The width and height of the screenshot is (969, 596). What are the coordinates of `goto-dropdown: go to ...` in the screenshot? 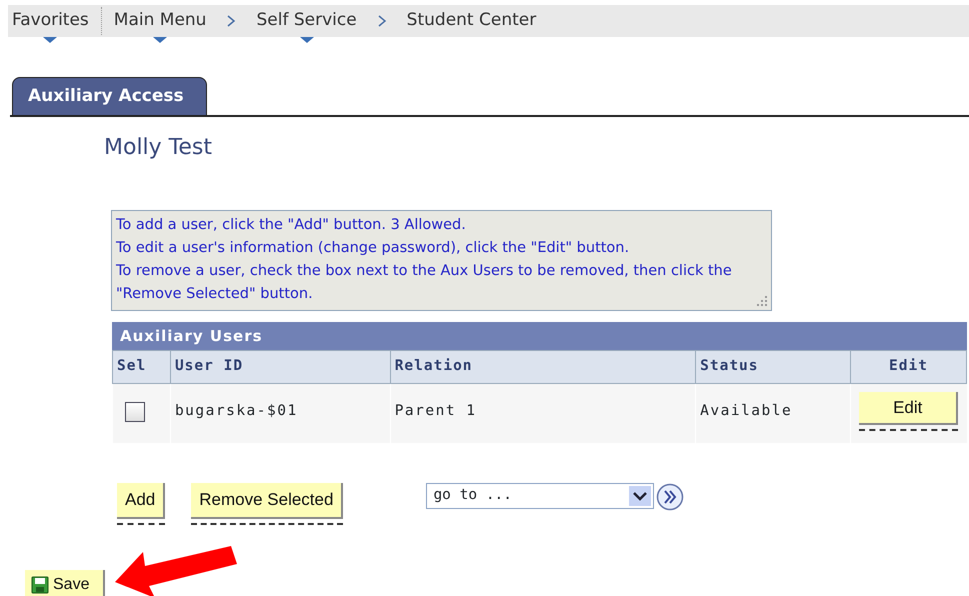 It's located at (540, 496).